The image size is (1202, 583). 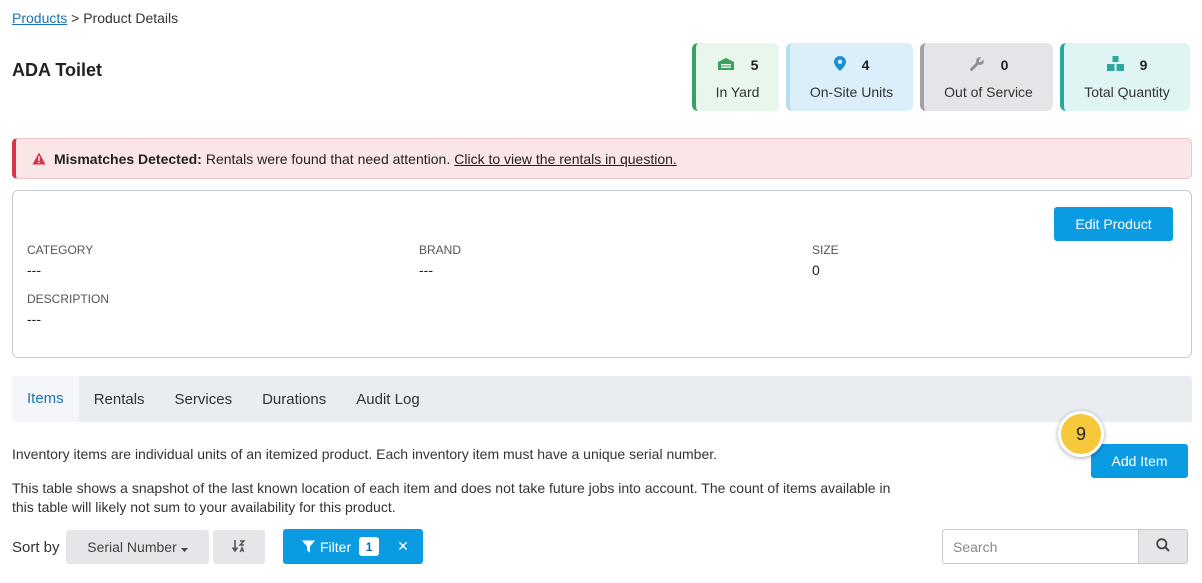 I want to click on filter-count-badge: 1, so click(x=369, y=546).